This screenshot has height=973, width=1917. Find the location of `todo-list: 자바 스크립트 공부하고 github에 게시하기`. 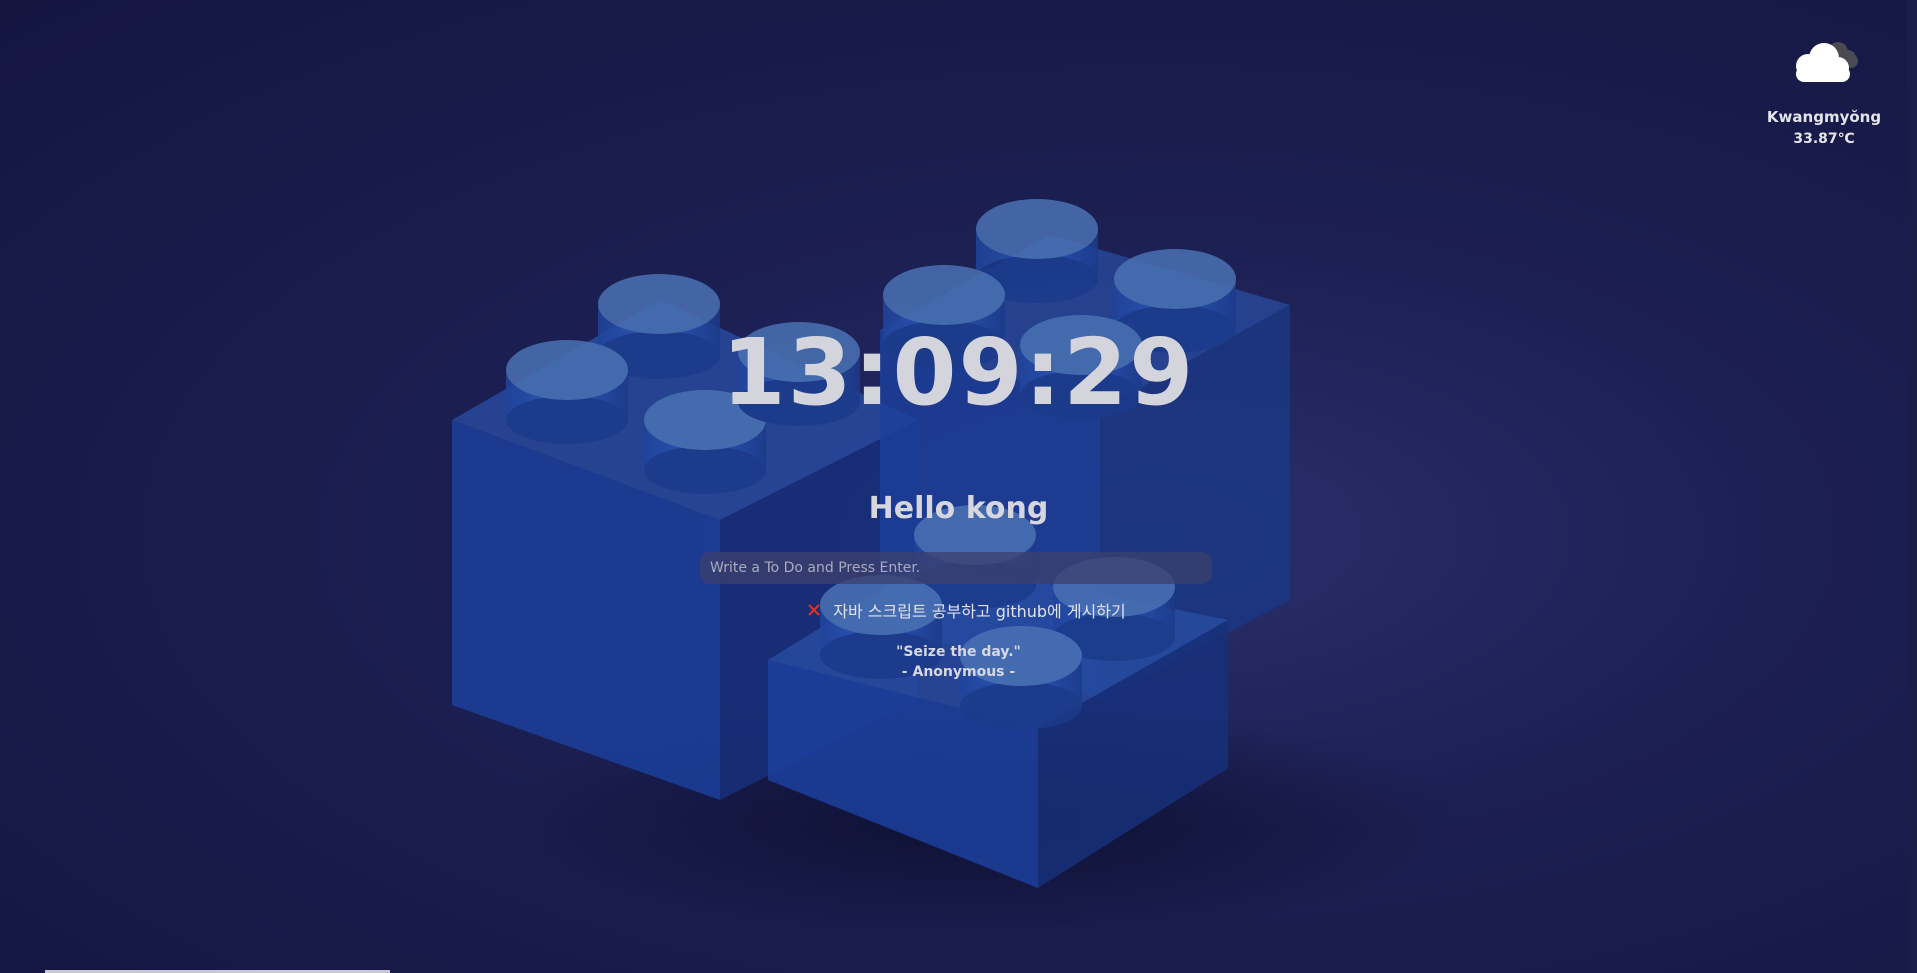

todo-list: 자바 스크립트 공부하고 github에 게시하기 is located at coordinates (958, 610).